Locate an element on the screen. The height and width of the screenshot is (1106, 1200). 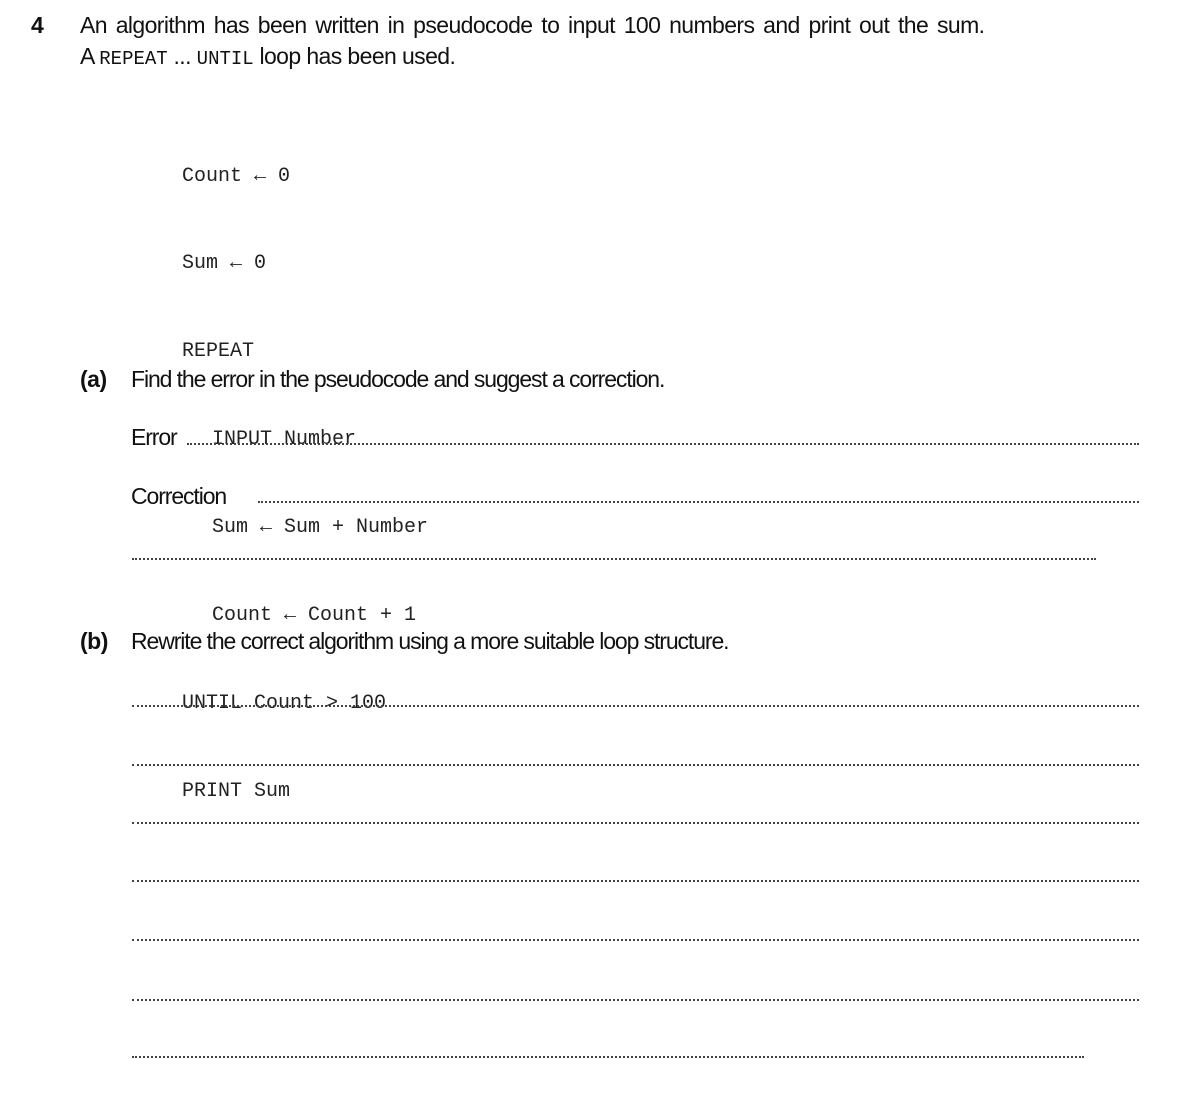
code-line: Count ← 0 is located at coordinates (236, 176).